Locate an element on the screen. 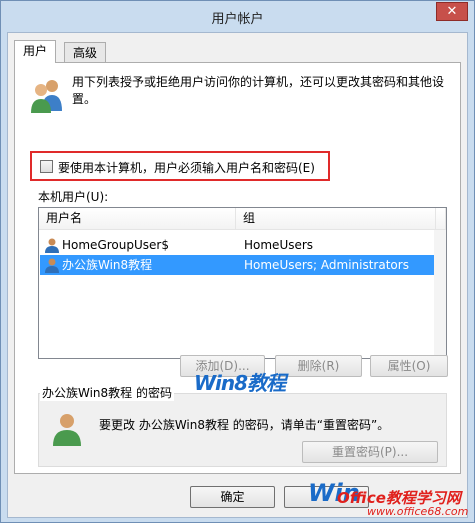 The height and width of the screenshot is (523, 475). delete-user-button: 删除(R) is located at coordinates (318, 366).